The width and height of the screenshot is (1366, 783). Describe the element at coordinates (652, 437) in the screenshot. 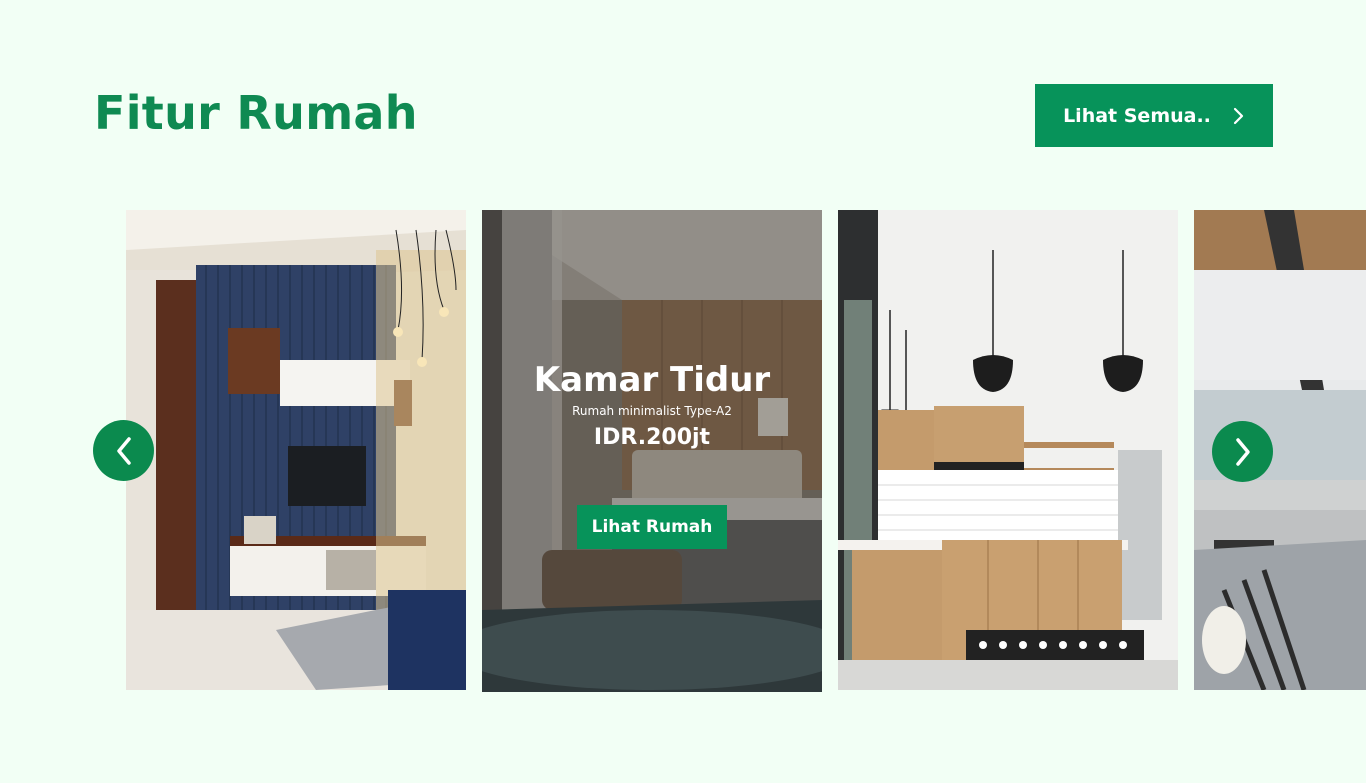

I see `card-price: IDR.200jt` at that location.